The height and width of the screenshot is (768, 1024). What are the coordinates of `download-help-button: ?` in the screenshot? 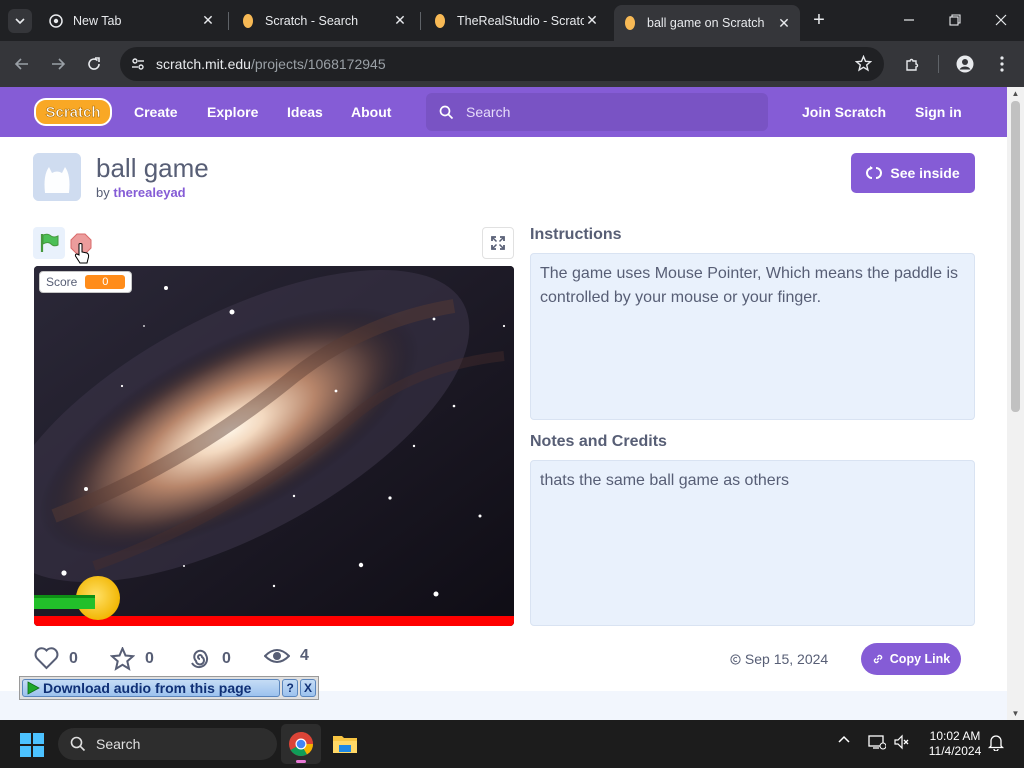 It's located at (290, 688).